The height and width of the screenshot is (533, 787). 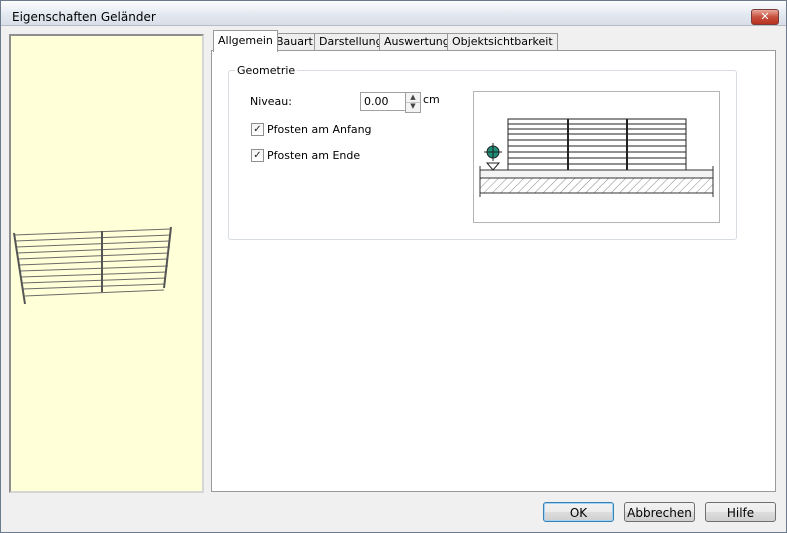 I want to click on cancel-button: Abbrechen, so click(x=659, y=512).